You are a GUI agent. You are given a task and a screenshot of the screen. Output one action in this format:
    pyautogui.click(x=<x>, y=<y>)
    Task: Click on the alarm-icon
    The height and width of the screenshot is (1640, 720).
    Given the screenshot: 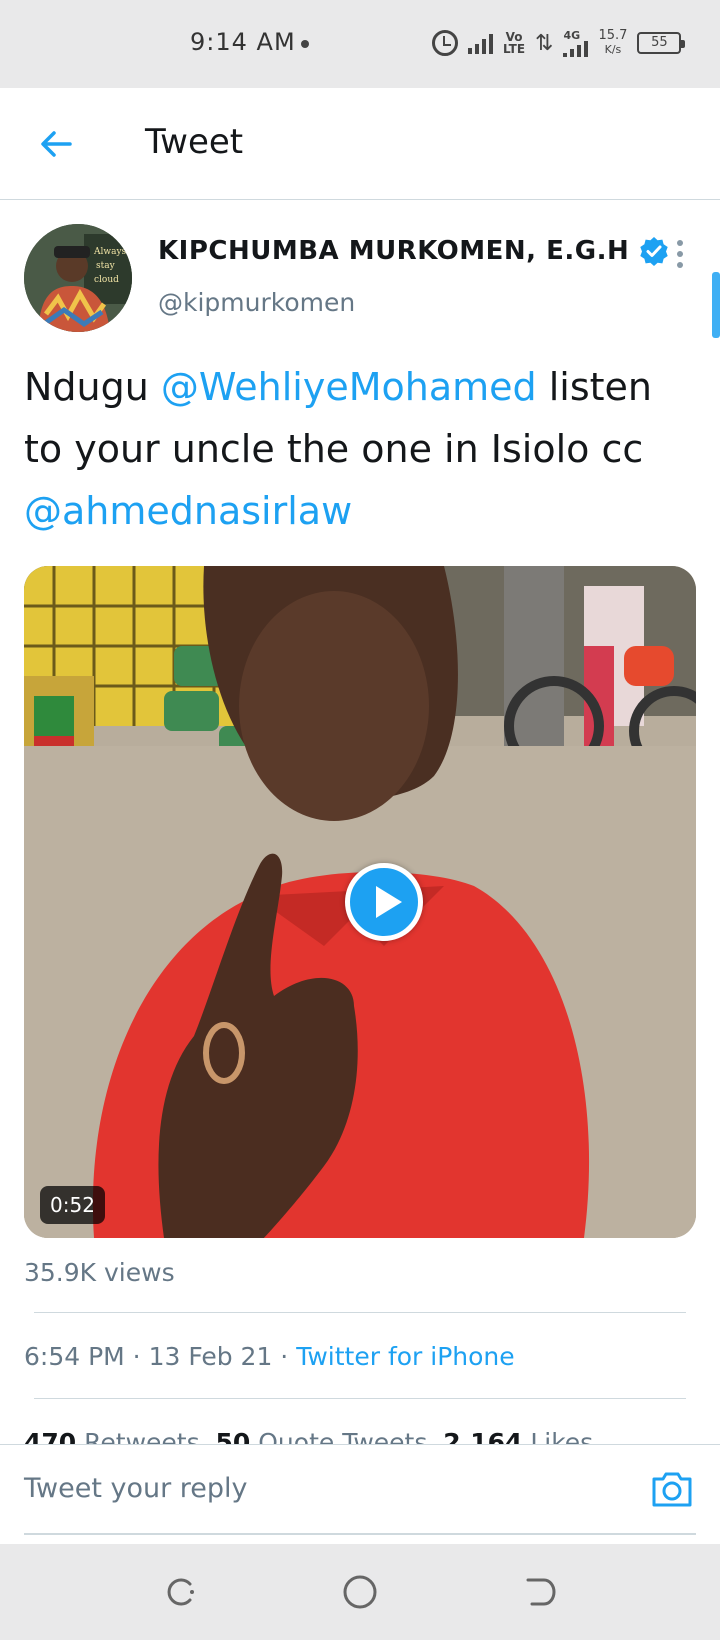 What is the action you would take?
    pyautogui.click(x=445, y=43)
    